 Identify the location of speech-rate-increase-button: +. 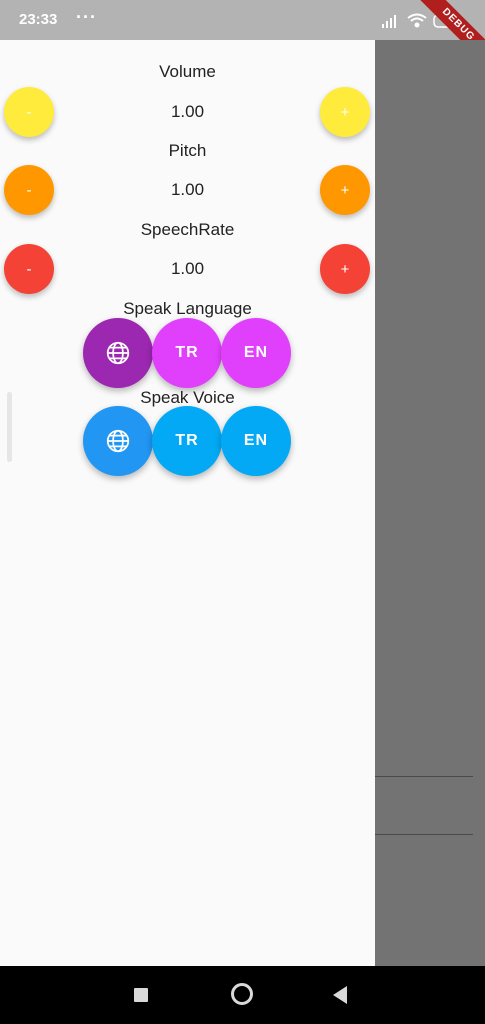
(345, 269).